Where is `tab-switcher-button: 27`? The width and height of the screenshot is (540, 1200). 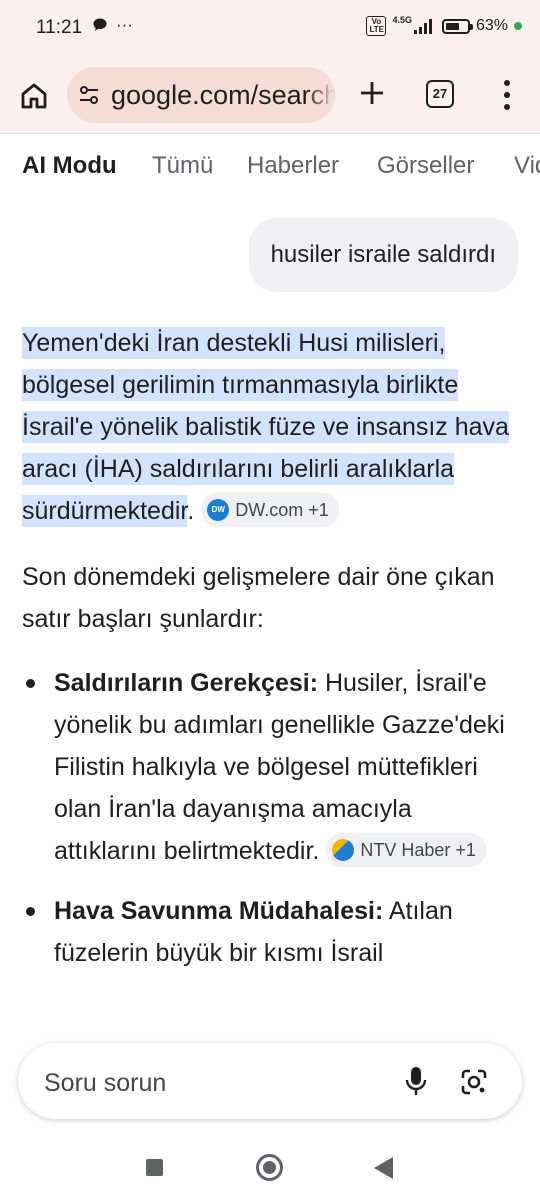 tab-switcher-button: 27 is located at coordinates (440, 94).